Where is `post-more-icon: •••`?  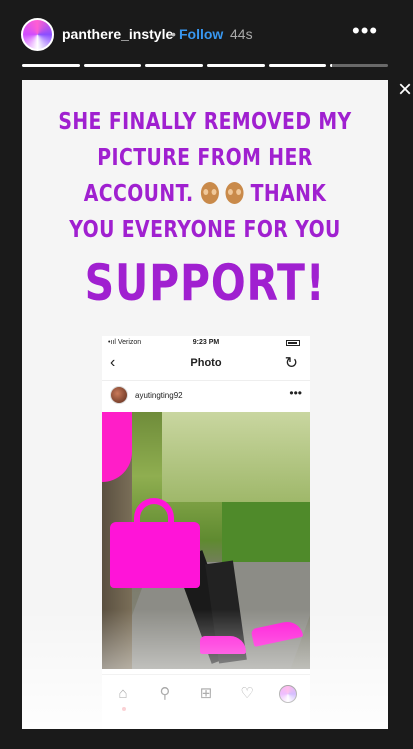 post-more-icon: ••• is located at coordinates (295, 393).